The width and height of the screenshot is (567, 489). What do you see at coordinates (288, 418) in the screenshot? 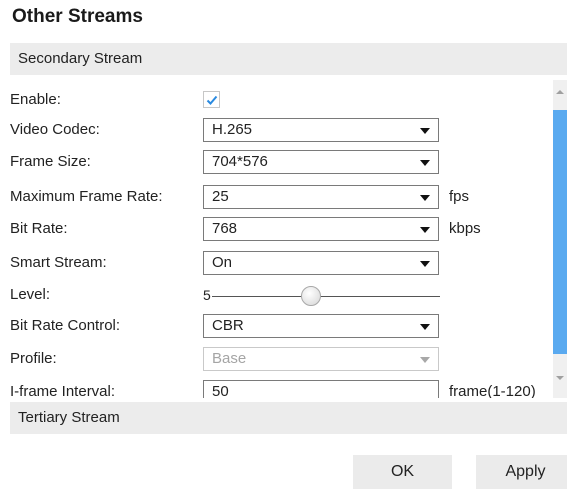
I see `tertiary-stream-header: Tertiary Stream` at bounding box center [288, 418].